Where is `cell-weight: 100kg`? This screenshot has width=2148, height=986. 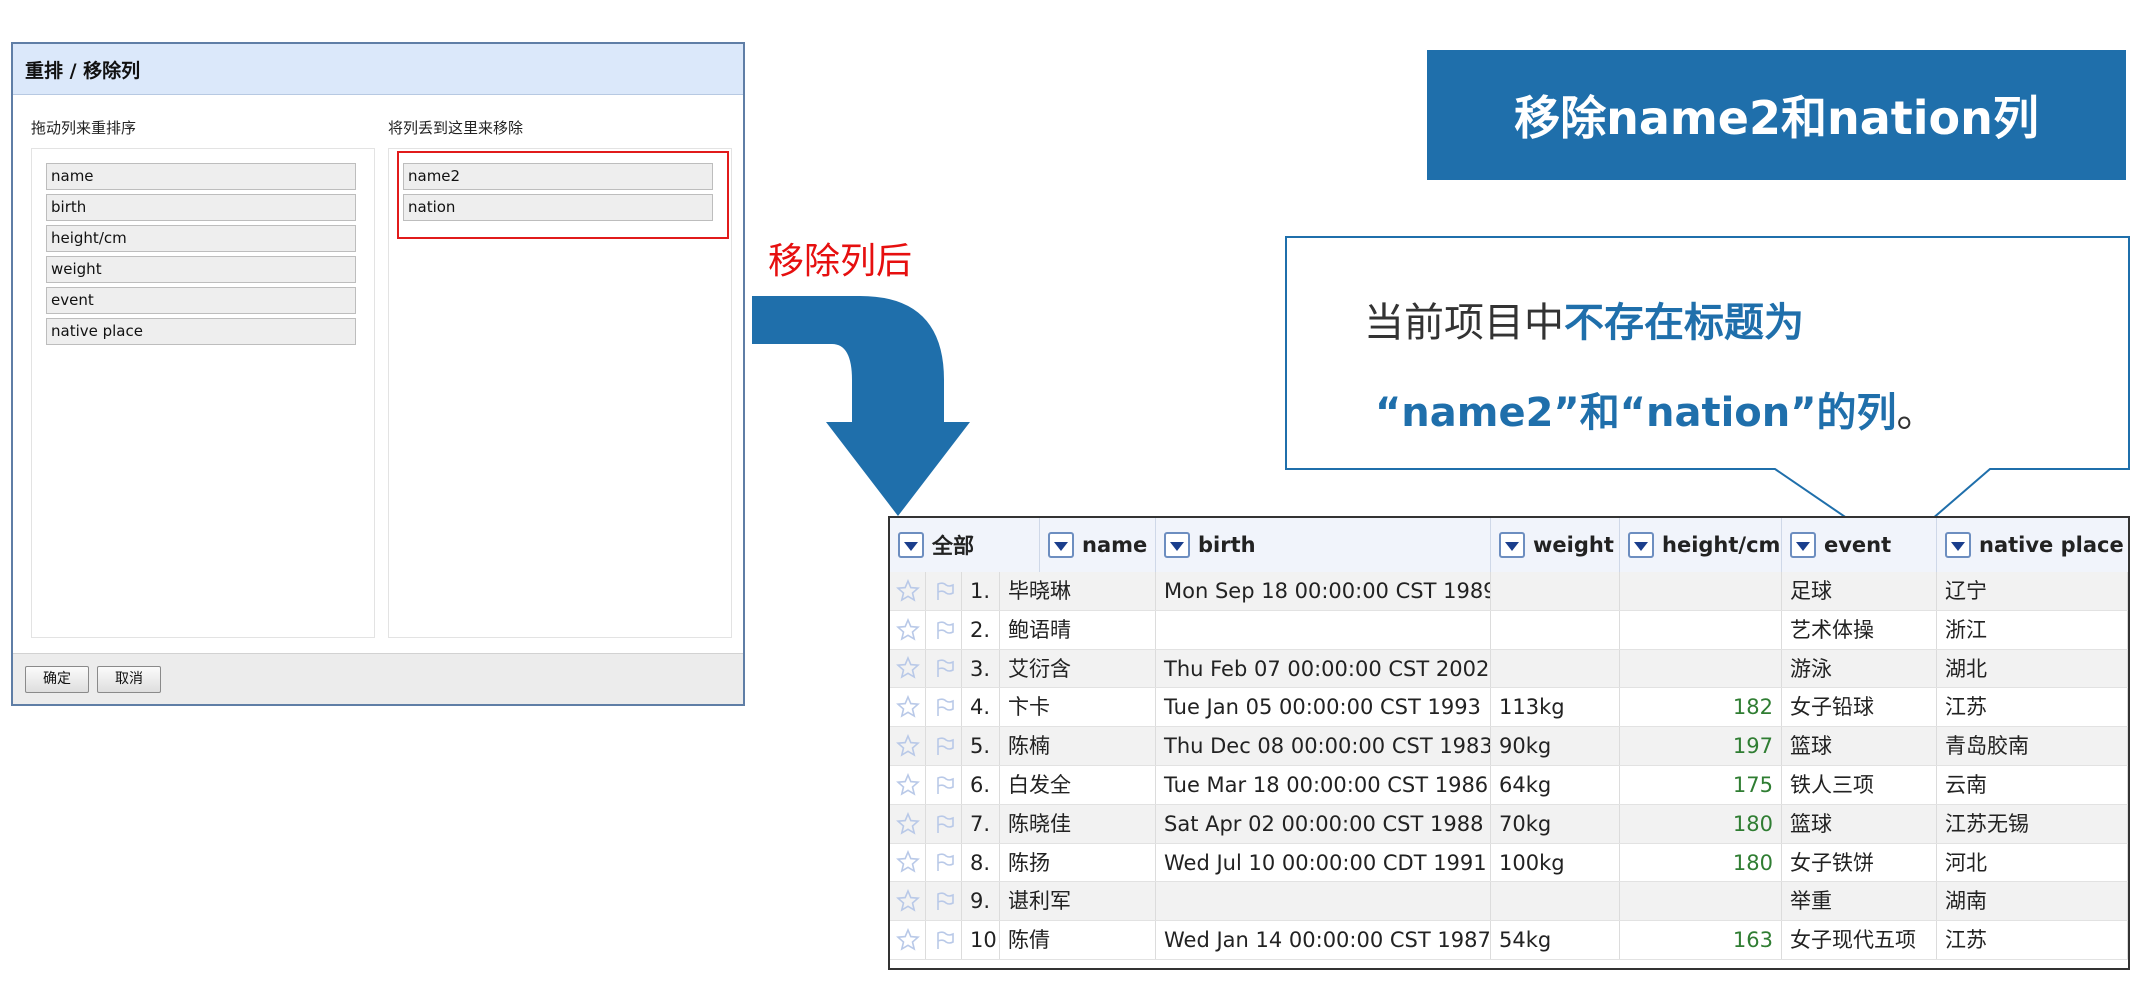 cell-weight: 100kg is located at coordinates (1555, 862).